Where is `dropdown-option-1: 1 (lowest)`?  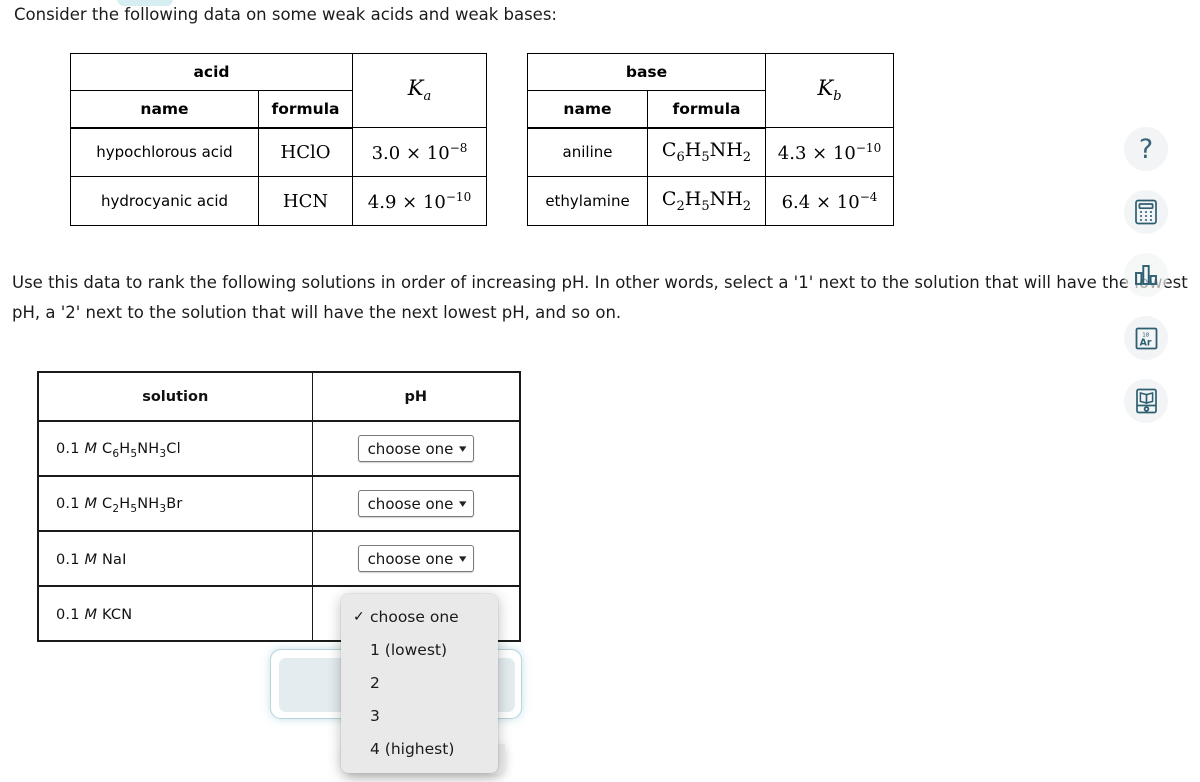
dropdown-option-1: 1 (lowest) is located at coordinates (419, 649).